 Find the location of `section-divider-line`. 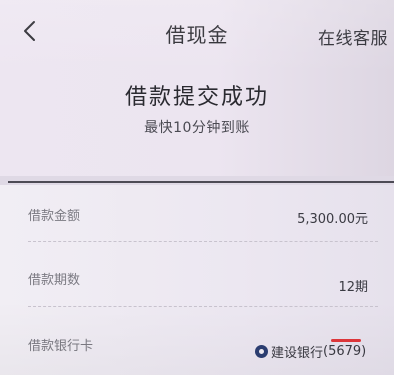

section-divider-line is located at coordinates (201, 182).